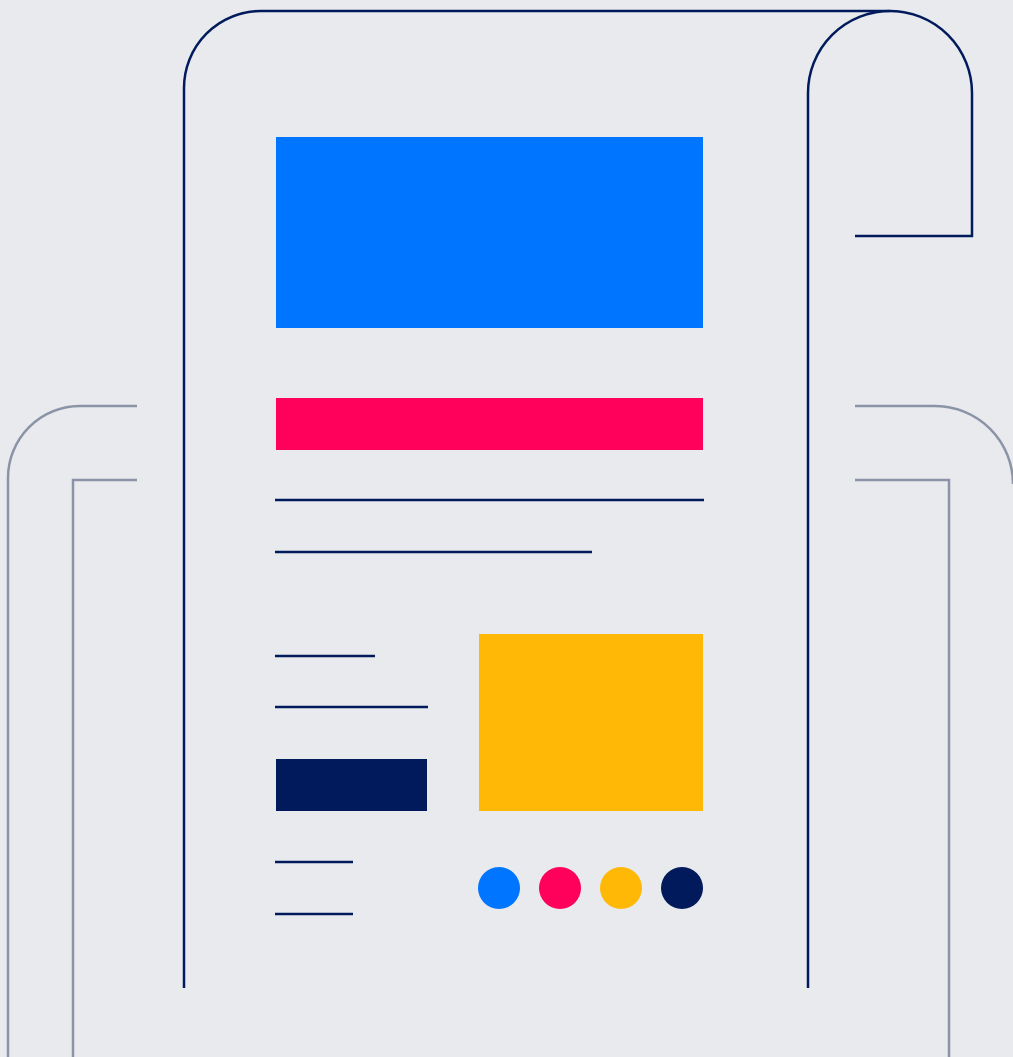 This screenshot has height=1057, width=1013. I want to click on folder-left-inner-edge, so click(104, 767).